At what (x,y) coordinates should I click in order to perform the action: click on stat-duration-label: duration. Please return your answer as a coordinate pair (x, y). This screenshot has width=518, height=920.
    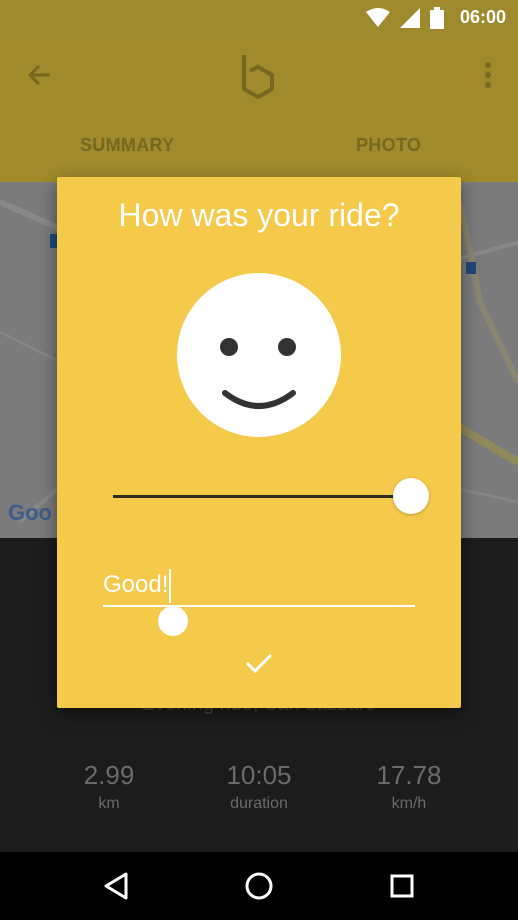
    Looking at the image, I should click on (259, 803).